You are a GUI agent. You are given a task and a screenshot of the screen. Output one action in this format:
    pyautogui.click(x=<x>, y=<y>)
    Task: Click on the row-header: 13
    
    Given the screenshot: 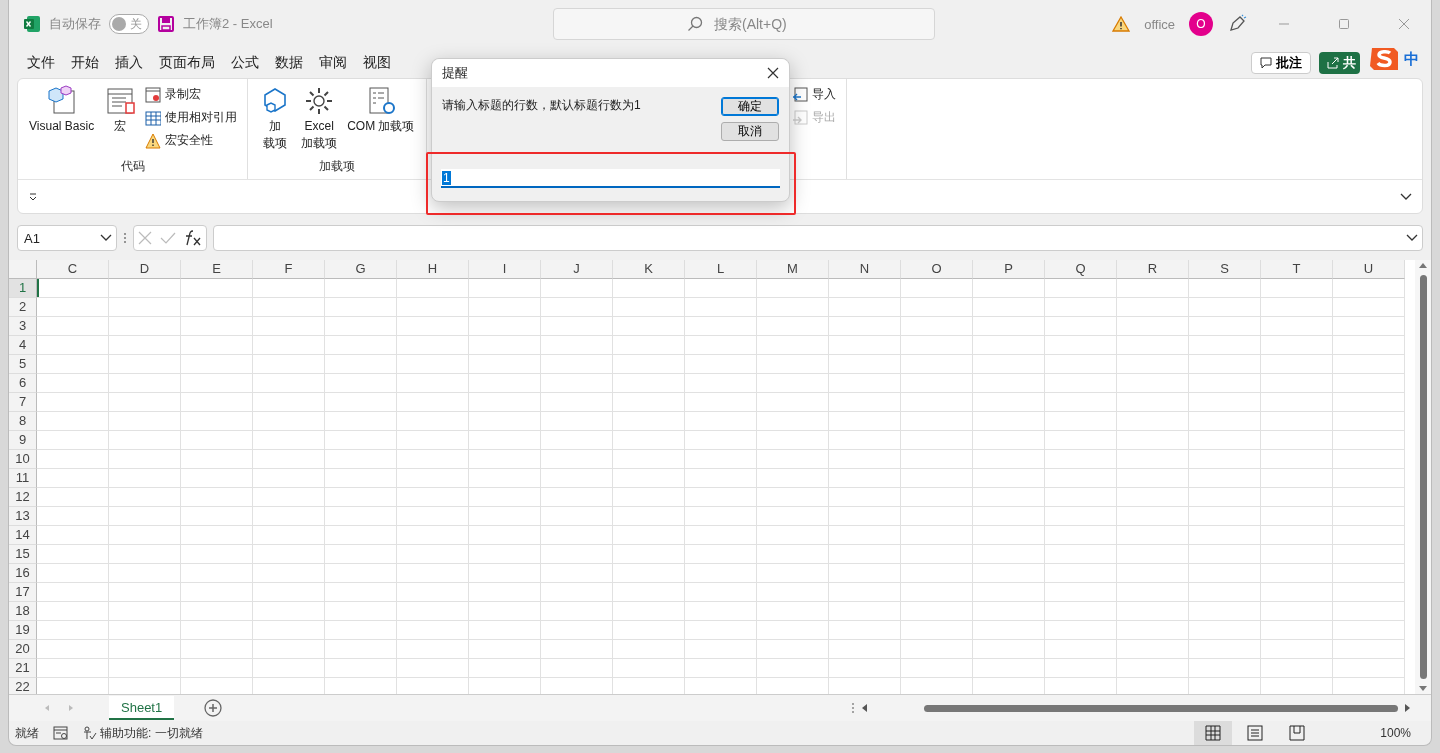 What is the action you would take?
    pyautogui.click(x=23, y=516)
    